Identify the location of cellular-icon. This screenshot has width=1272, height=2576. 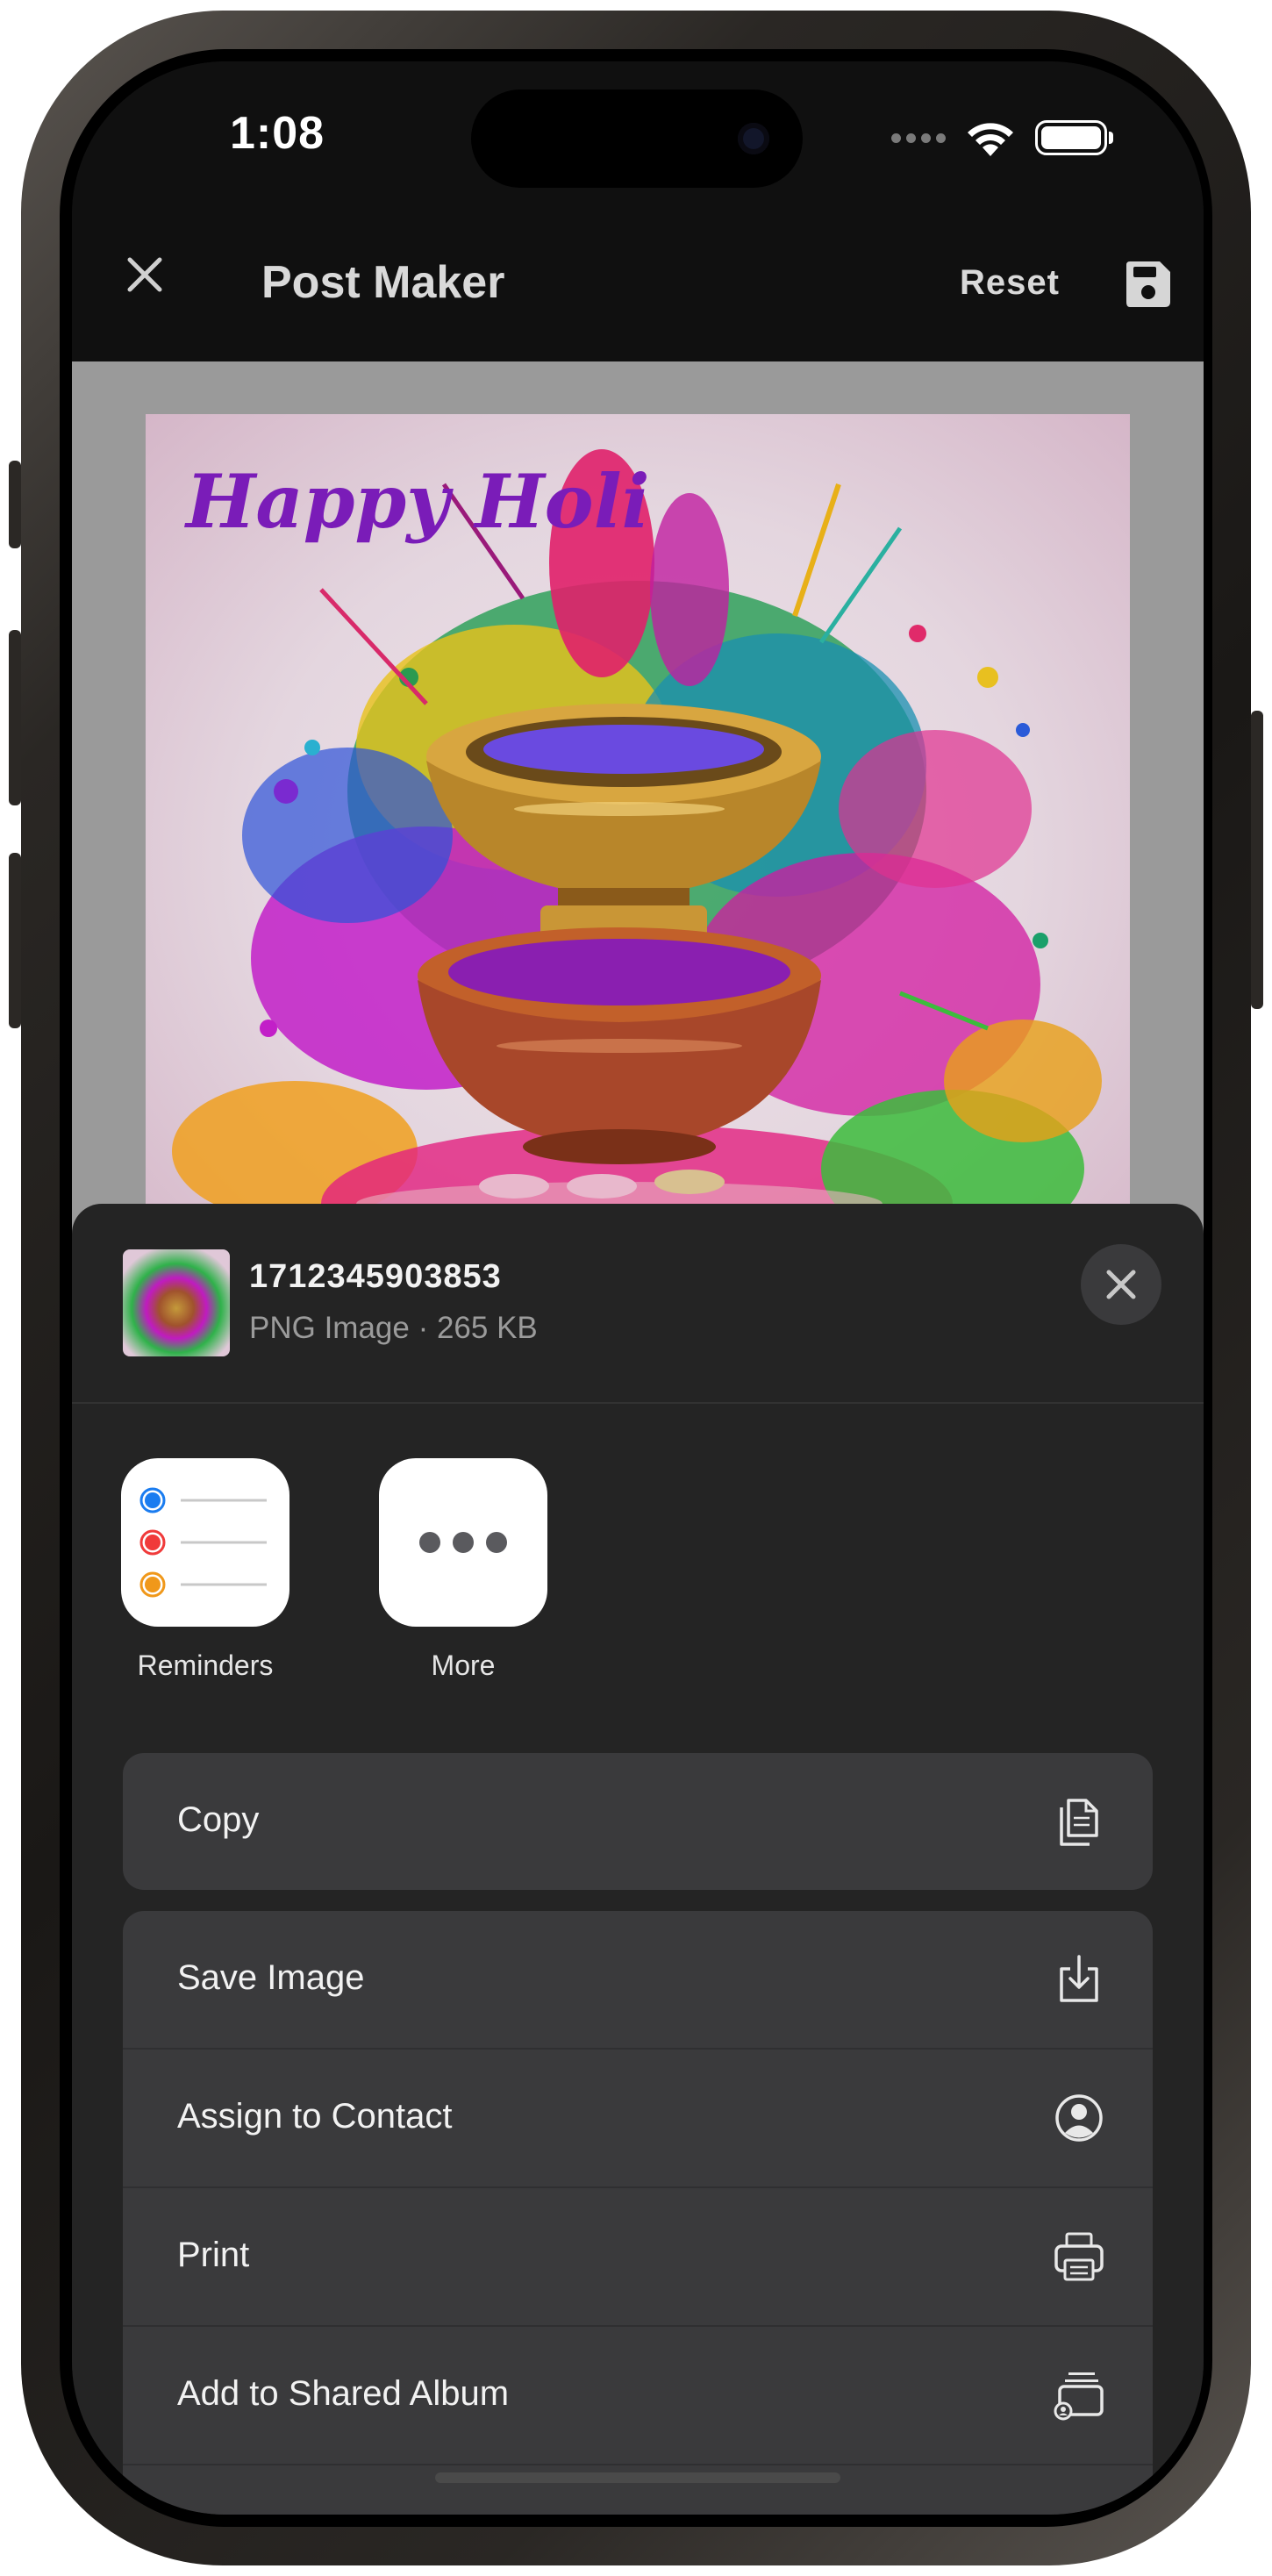
(918, 137).